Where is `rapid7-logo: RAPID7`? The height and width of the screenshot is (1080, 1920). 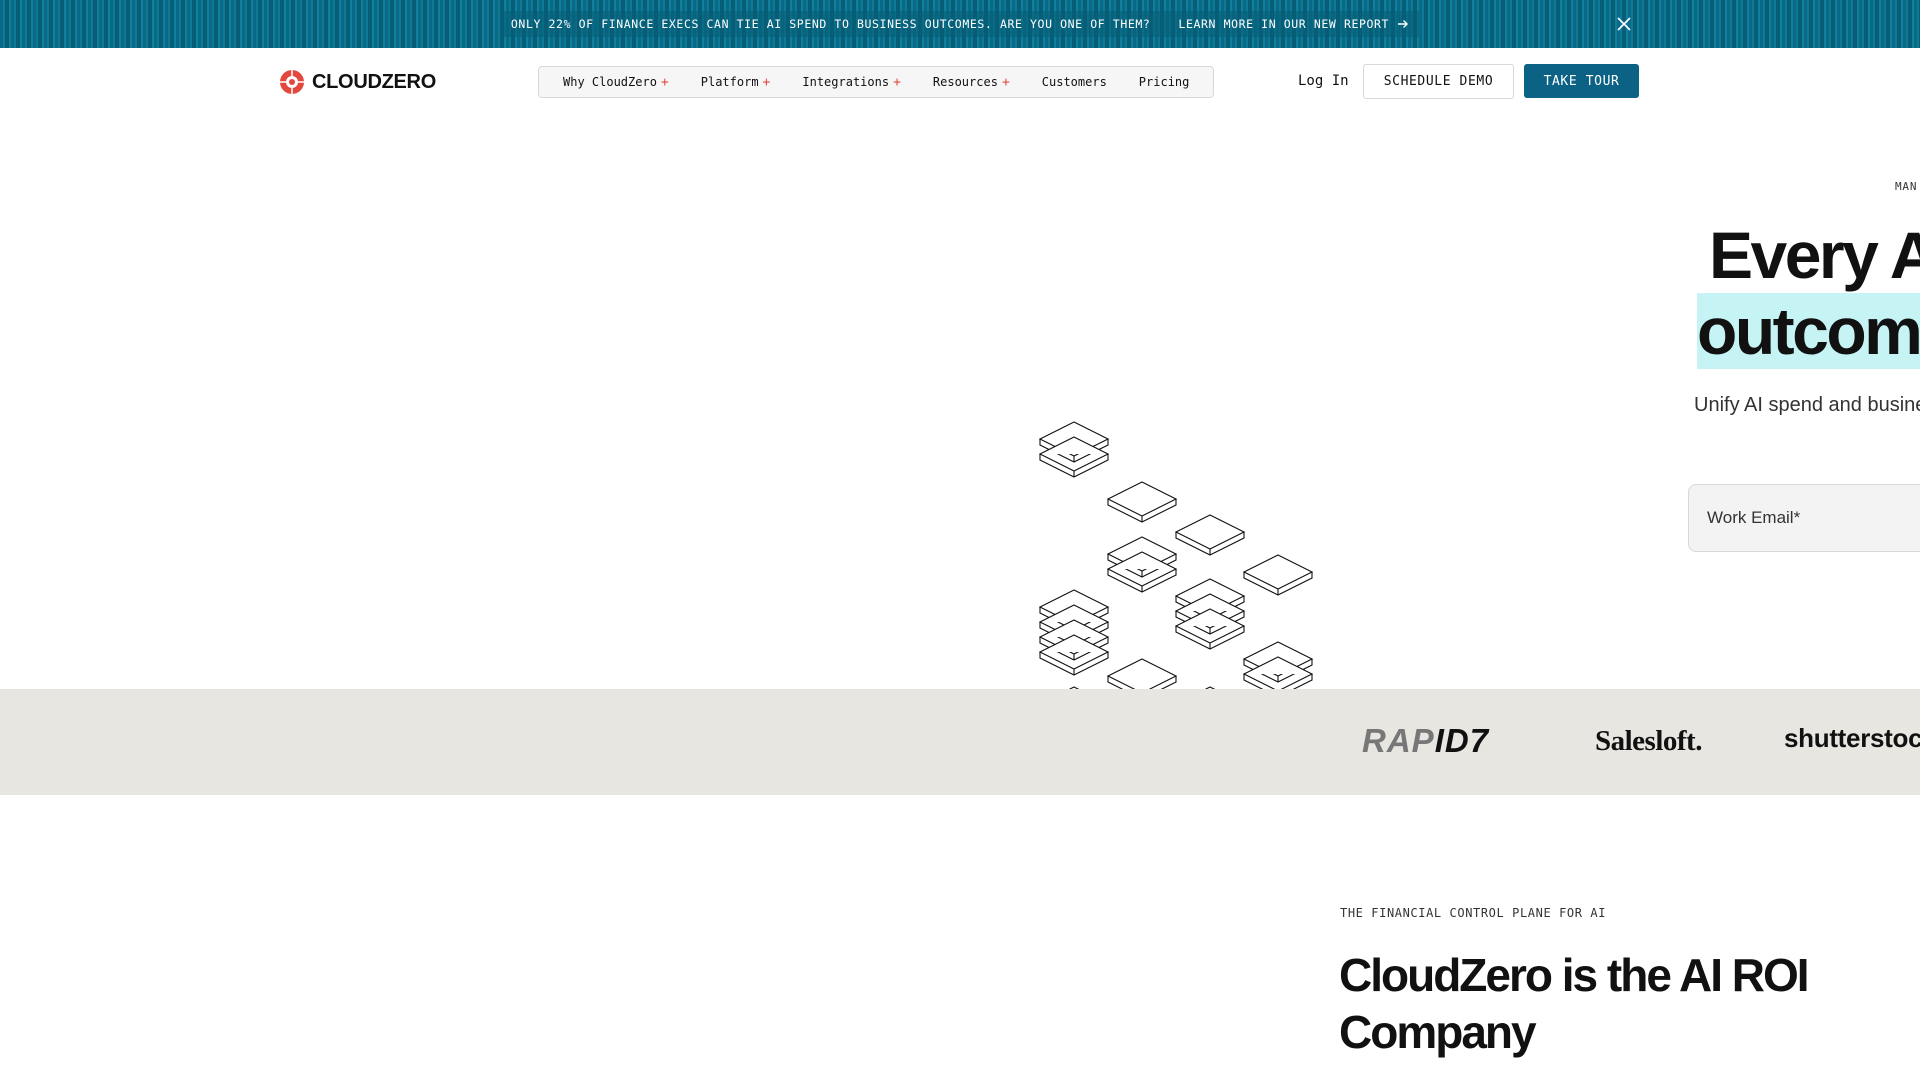 rapid7-logo: RAPID7 is located at coordinates (1425, 741).